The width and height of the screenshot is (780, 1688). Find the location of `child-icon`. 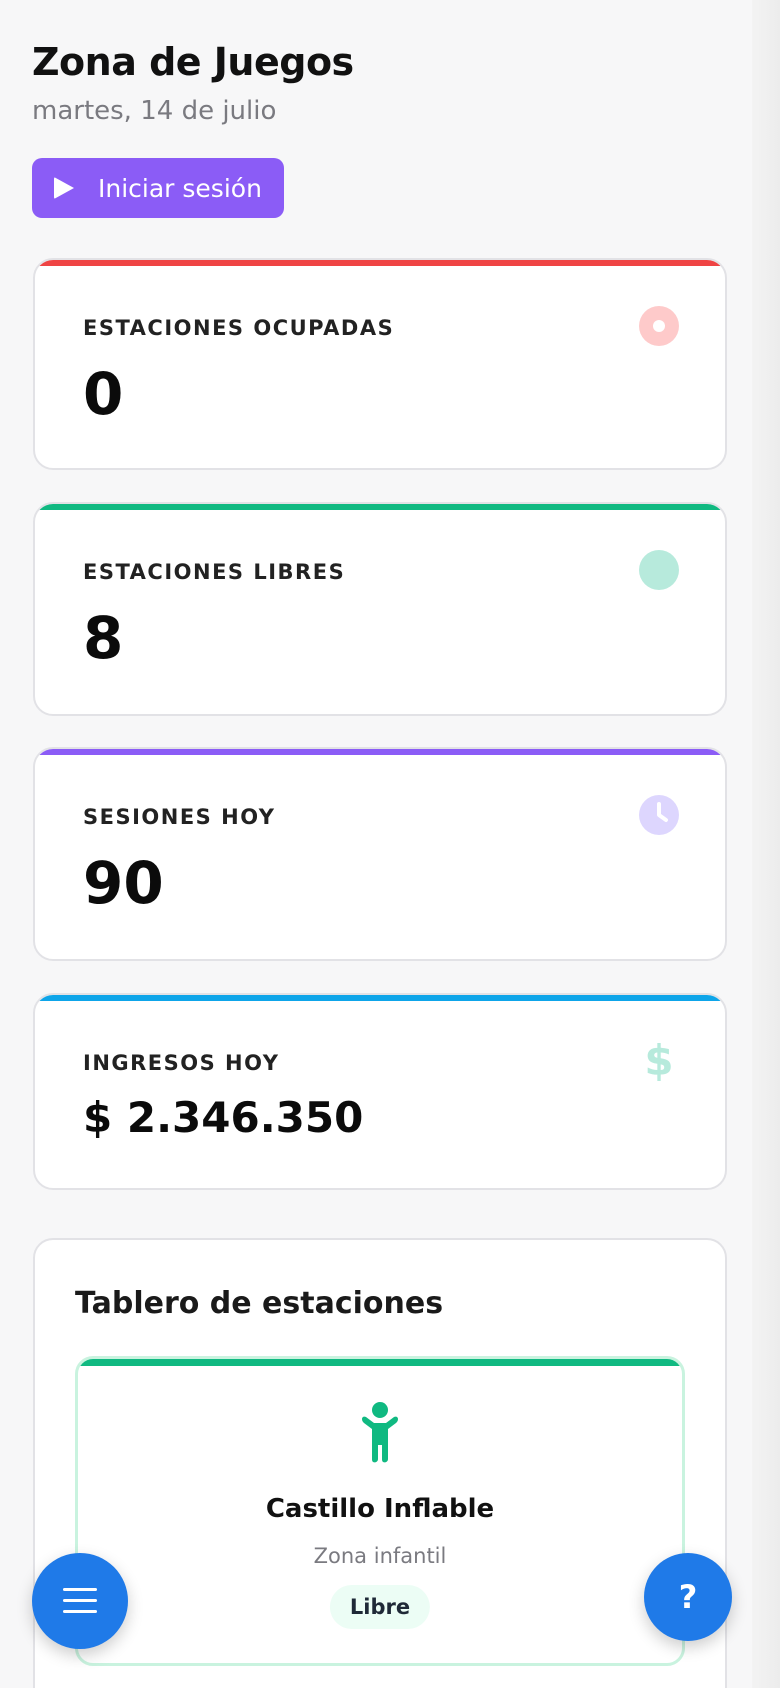

child-icon is located at coordinates (380, 1432).